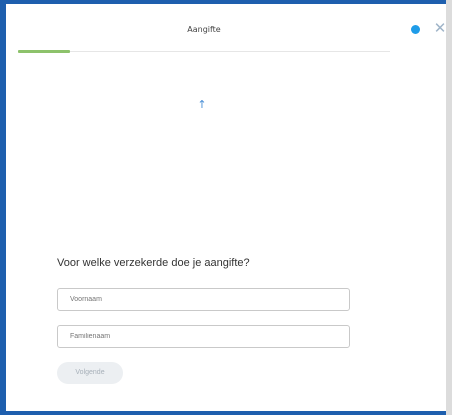 The height and width of the screenshot is (415, 452). What do you see at coordinates (203, 336) in the screenshot?
I see `last-name-field` at bounding box center [203, 336].